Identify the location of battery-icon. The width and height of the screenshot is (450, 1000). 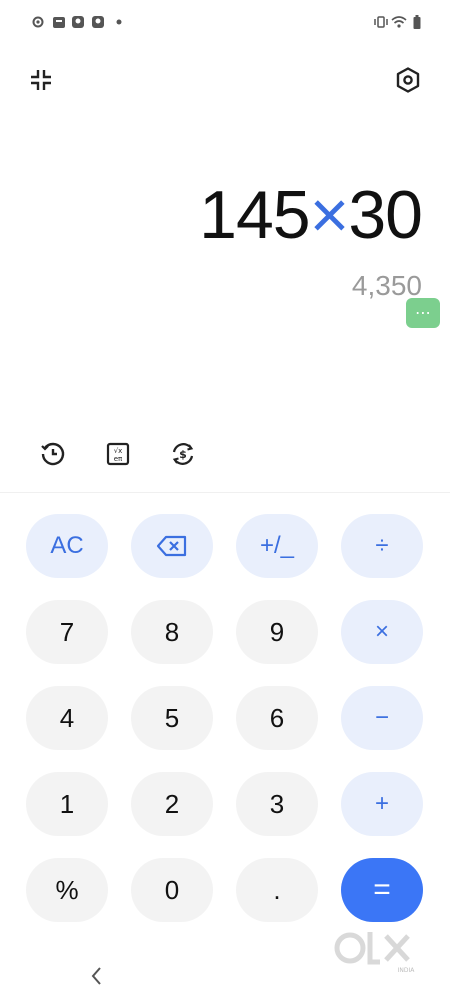
(417, 22).